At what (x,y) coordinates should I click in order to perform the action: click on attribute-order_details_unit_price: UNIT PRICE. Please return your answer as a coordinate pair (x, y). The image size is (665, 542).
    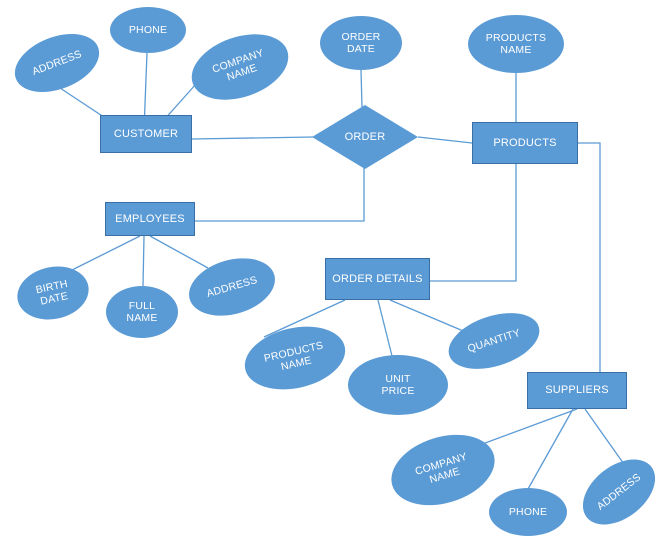
    Looking at the image, I should click on (398, 385).